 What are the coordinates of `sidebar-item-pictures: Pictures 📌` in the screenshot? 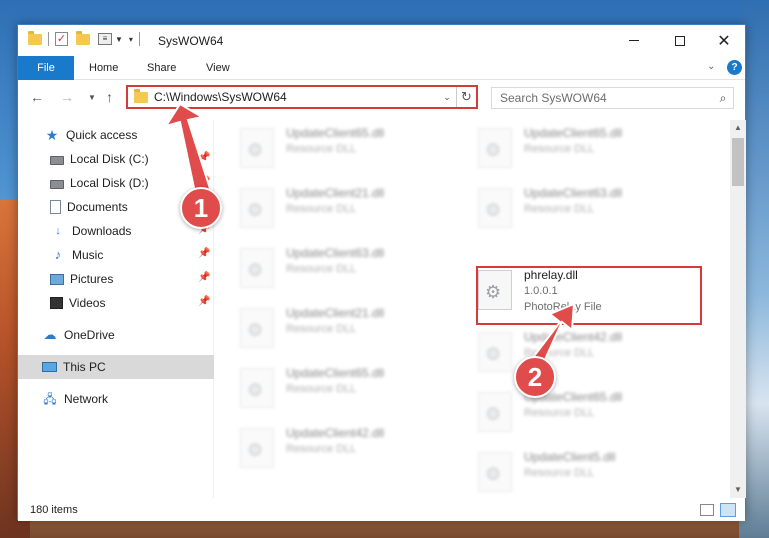 It's located at (116, 279).